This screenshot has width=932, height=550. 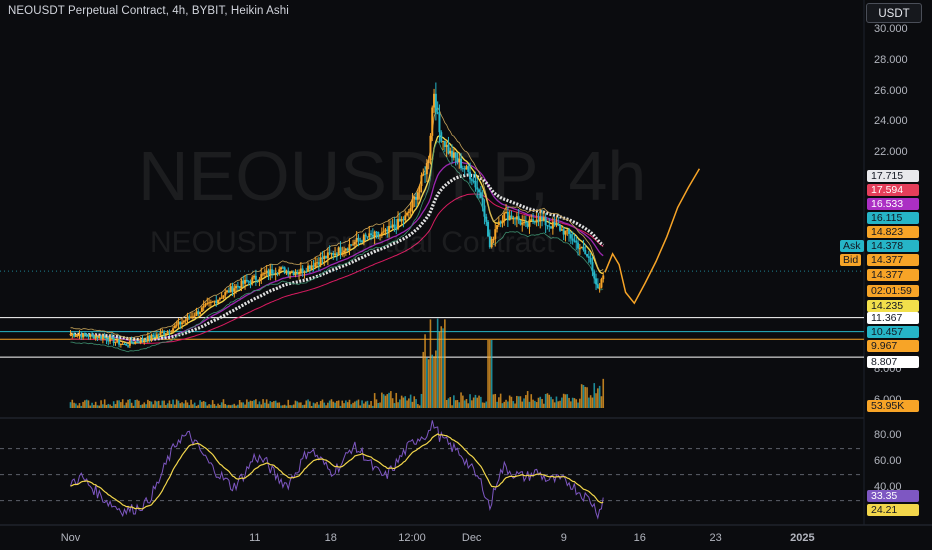 I want to click on time-tick-label: 12:00, so click(x=412, y=538).